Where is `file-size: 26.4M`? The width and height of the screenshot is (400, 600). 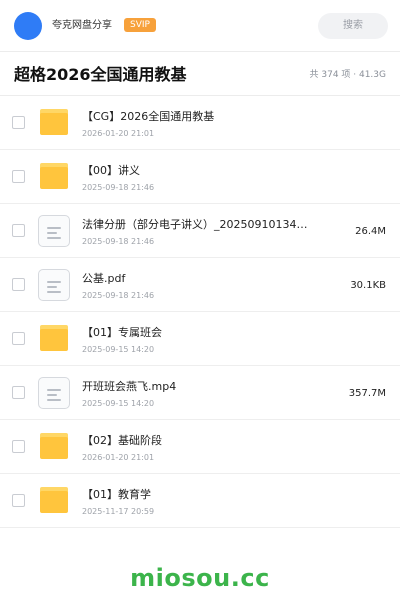
file-size: 26.4M is located at coordinates (370, 231).